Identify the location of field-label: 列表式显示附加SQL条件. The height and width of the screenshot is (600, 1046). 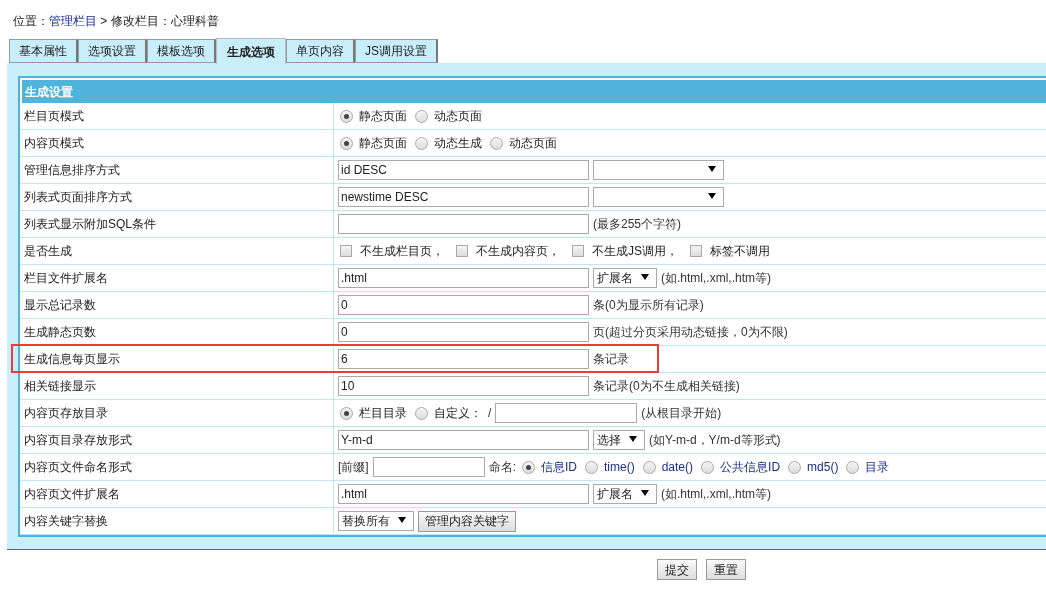
(177, 224).